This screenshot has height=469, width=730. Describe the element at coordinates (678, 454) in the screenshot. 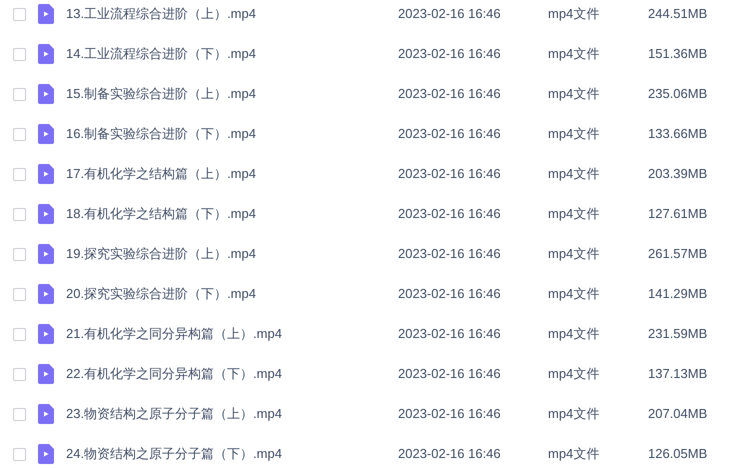

I see `file-size: 126.05MB` at that location.